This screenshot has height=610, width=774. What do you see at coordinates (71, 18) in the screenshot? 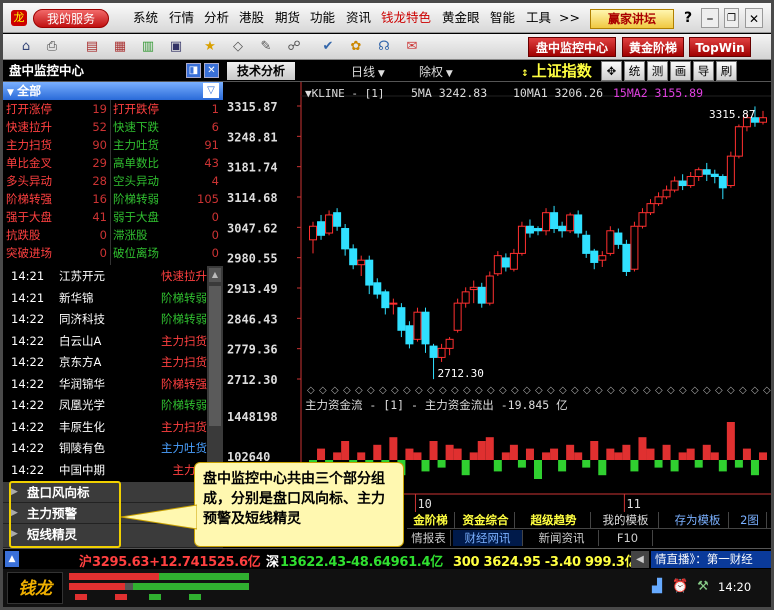
I see `my-service-button: 我的服务` at bounding box center [71, 18].